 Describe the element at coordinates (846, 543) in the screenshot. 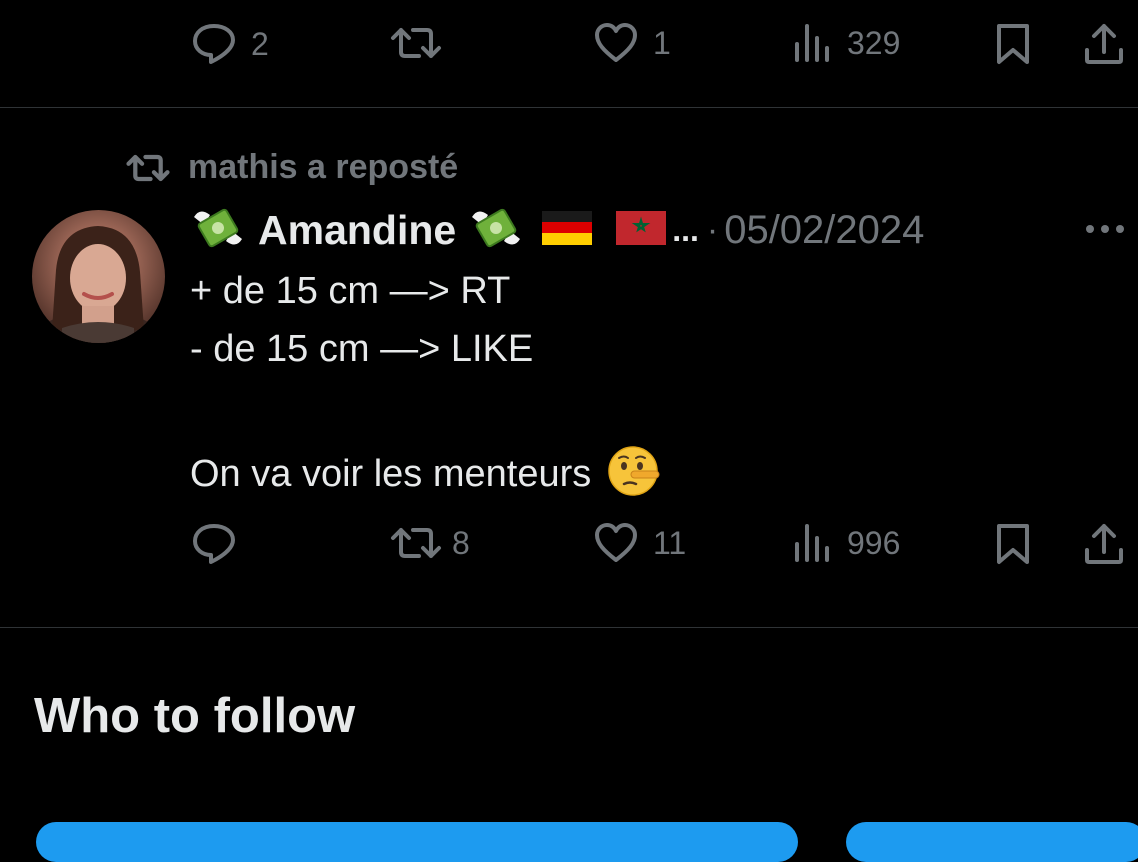

I see `views-button: 996` at that location.